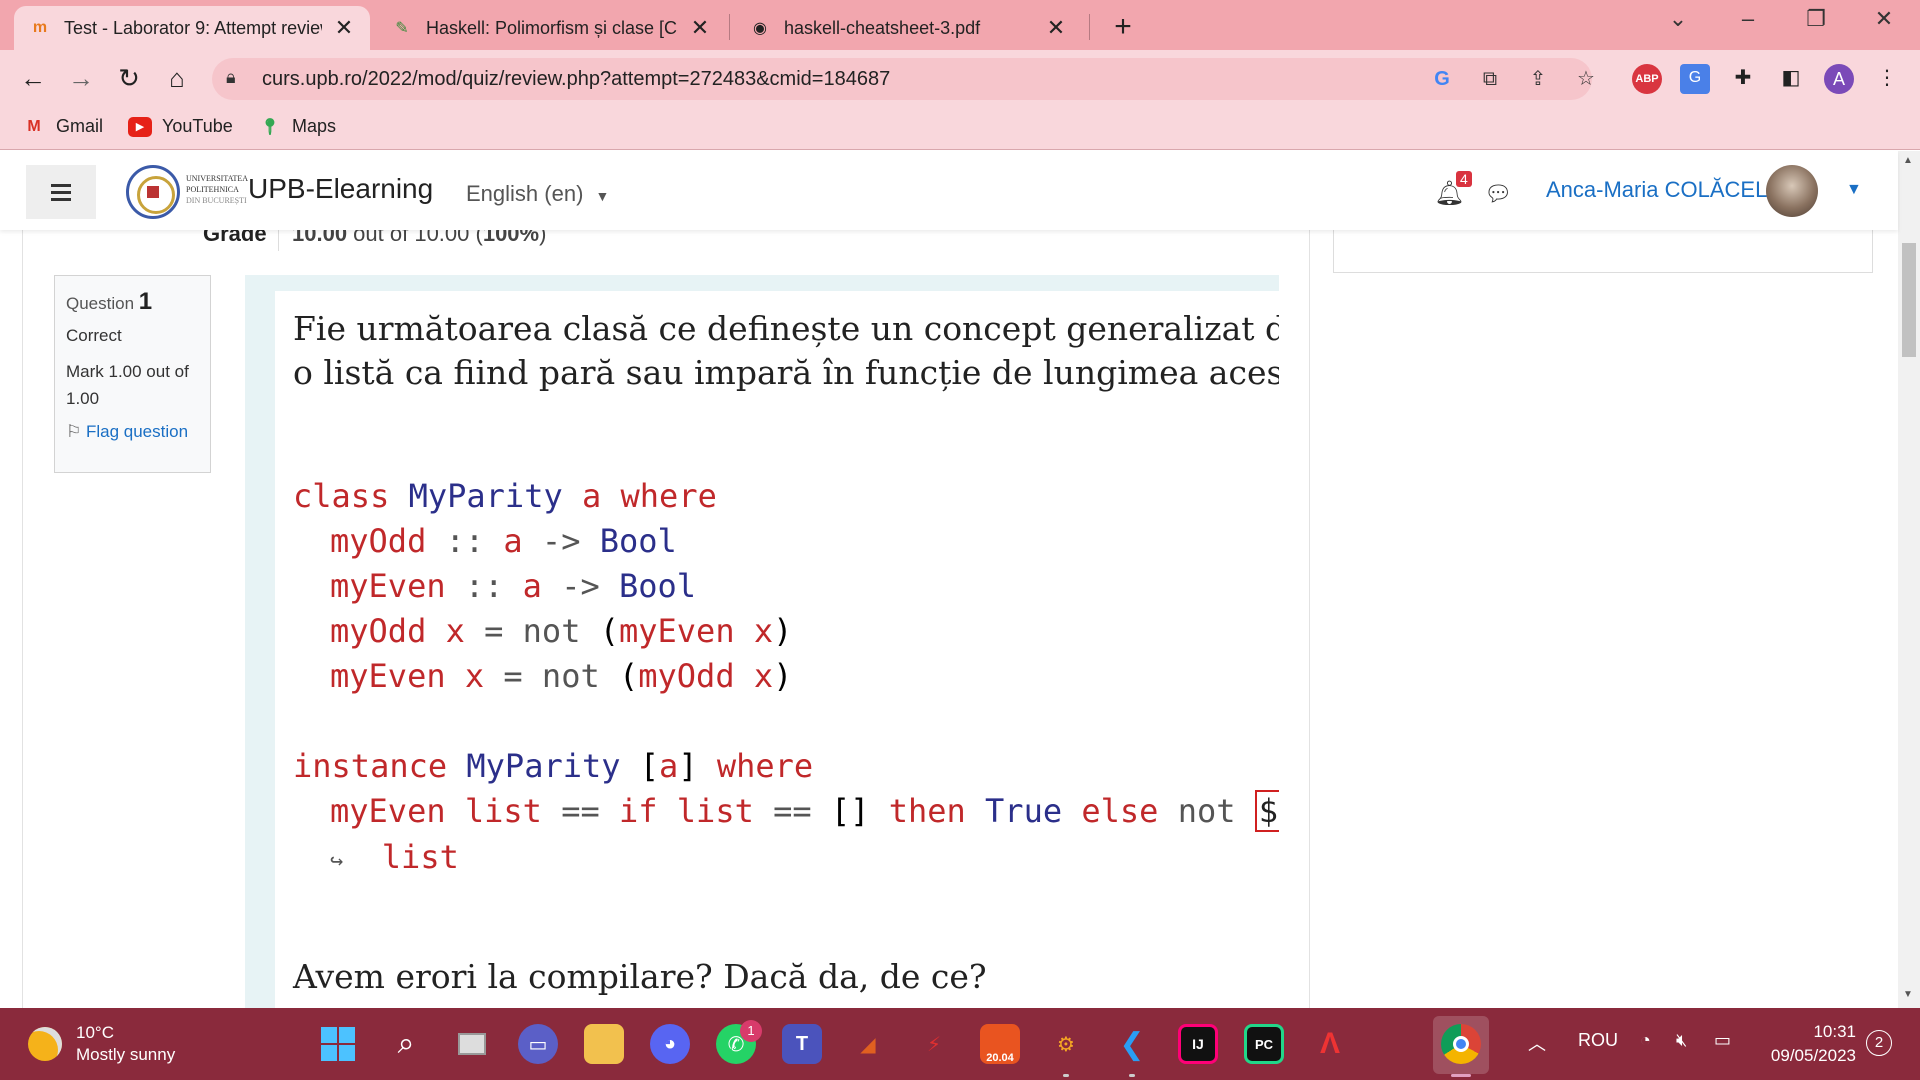  I want to click on chrome-icon, so click(1461, 1044).